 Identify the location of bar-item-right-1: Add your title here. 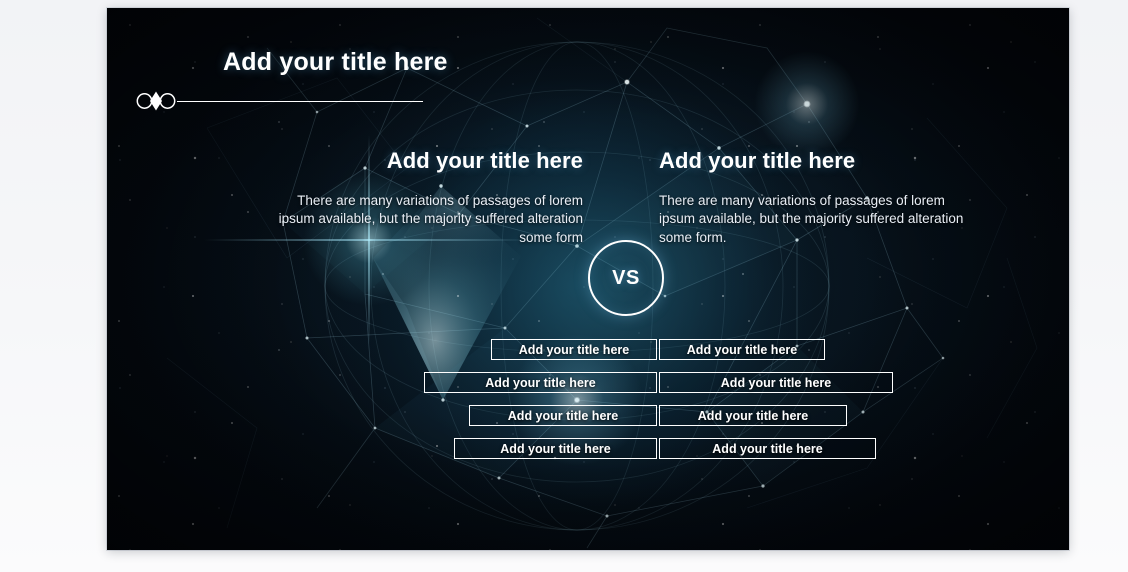
(742, 349).